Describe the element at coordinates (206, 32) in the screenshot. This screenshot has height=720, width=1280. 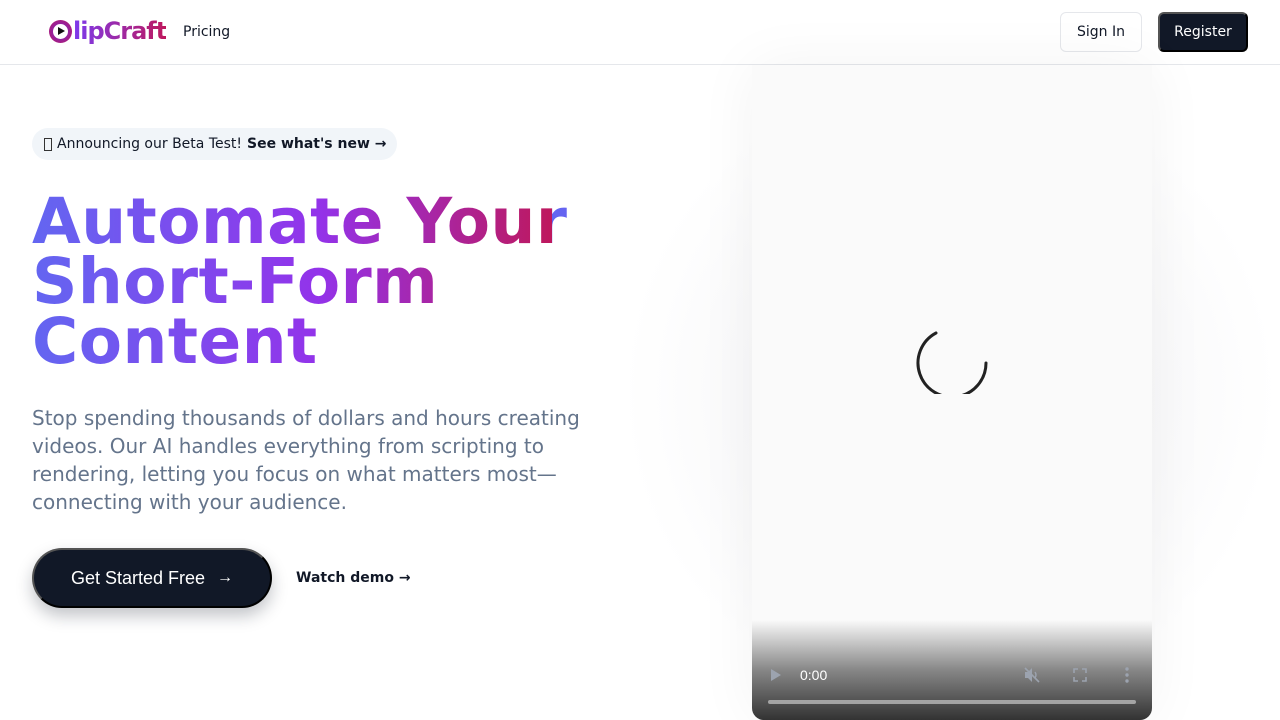
I see `nav-pricing-link: Pricing` at that location.